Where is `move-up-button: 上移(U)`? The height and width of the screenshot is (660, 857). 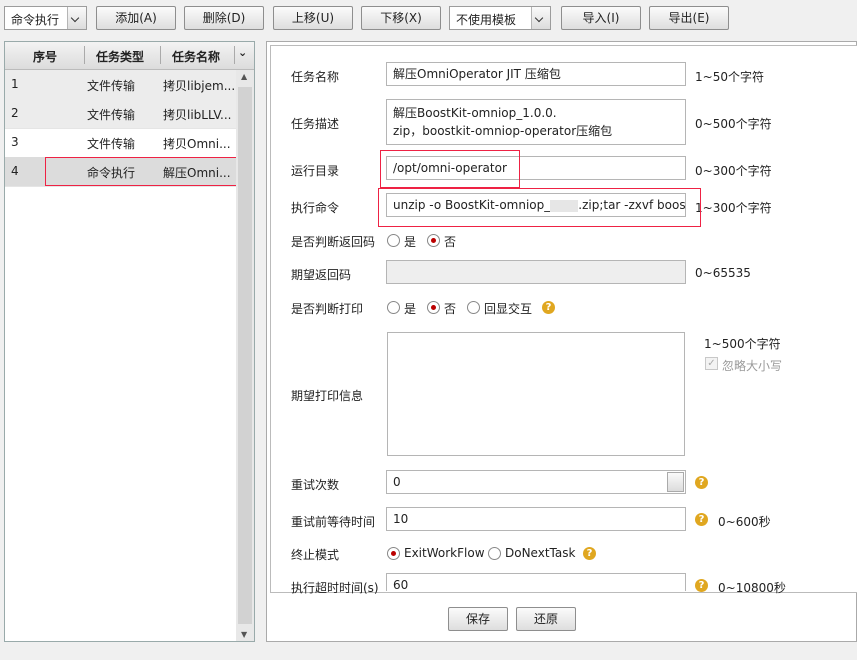
move-up-button: 上移(U) is located at coordinates (313, 18).